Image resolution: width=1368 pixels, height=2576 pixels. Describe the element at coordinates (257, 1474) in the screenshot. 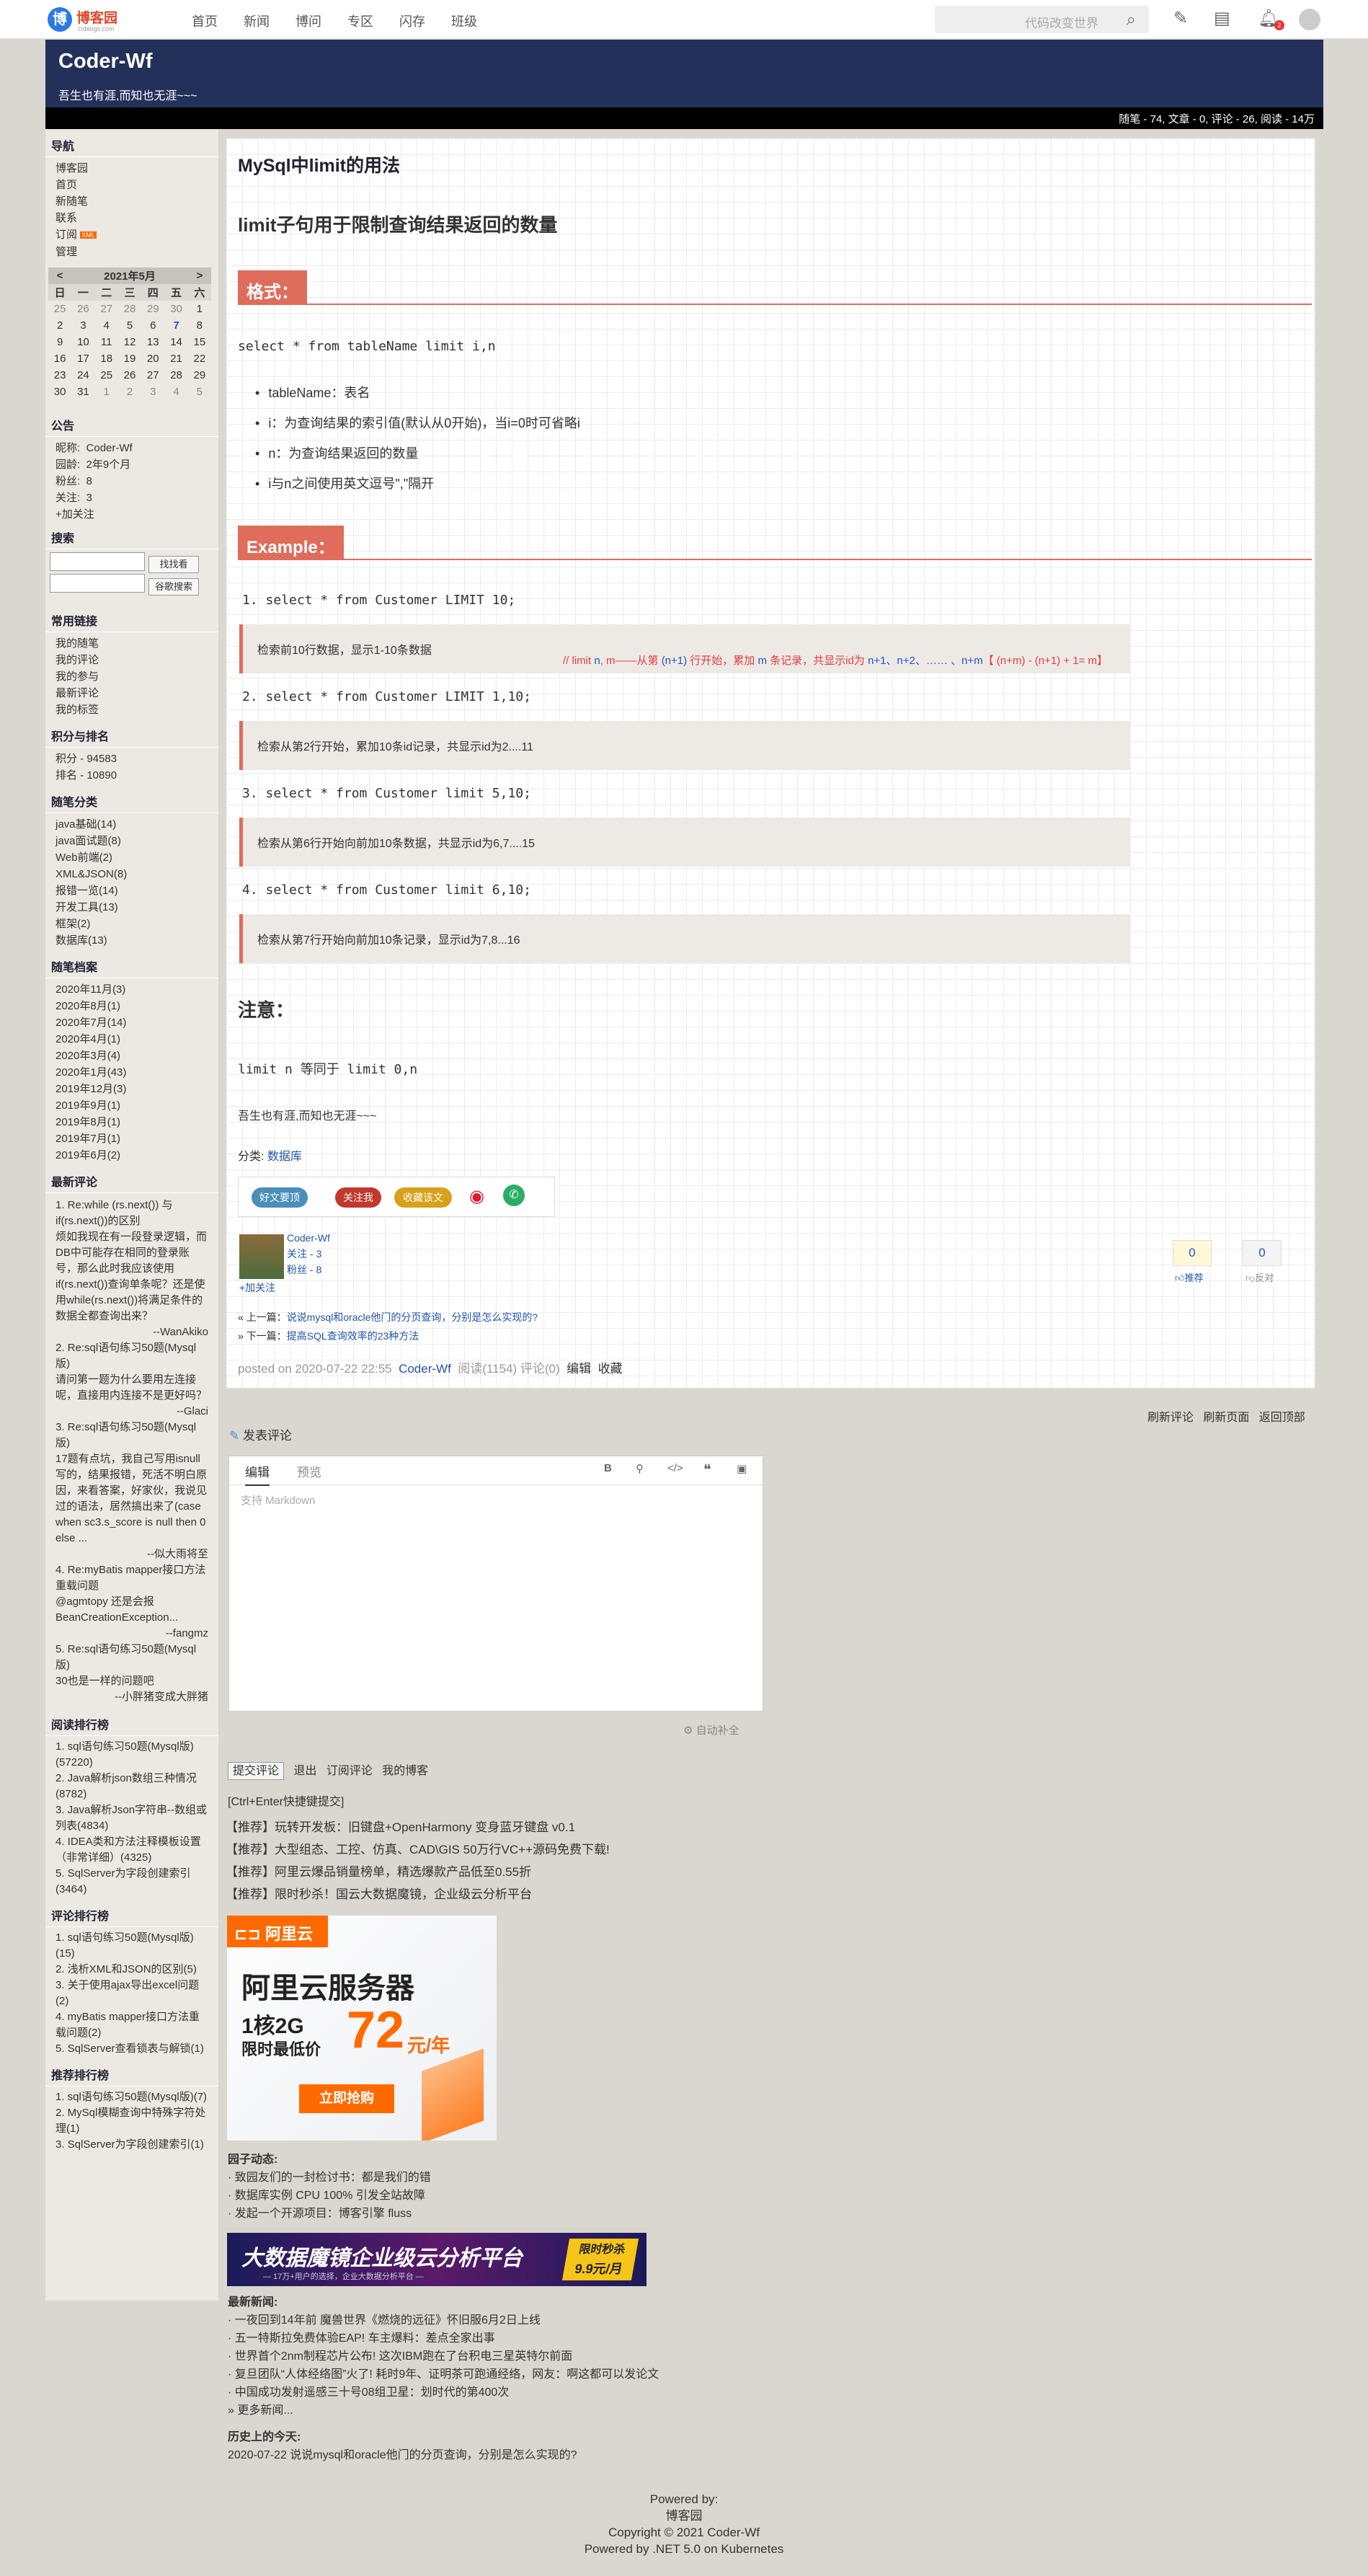

I see `tab-edit: 编辑` at that location.